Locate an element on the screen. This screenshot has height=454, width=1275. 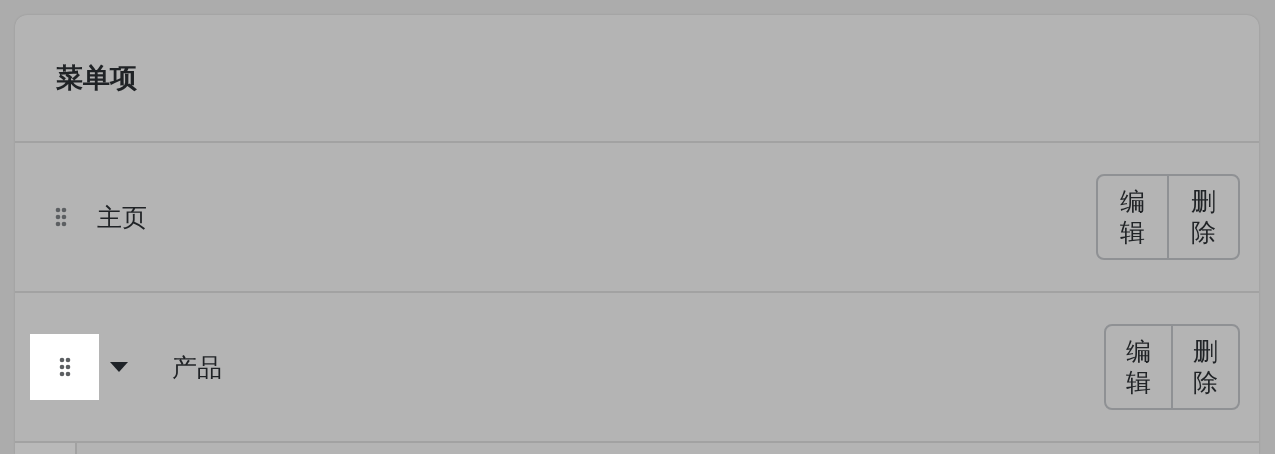
expand-toggle is located at coordinates (119, 367).